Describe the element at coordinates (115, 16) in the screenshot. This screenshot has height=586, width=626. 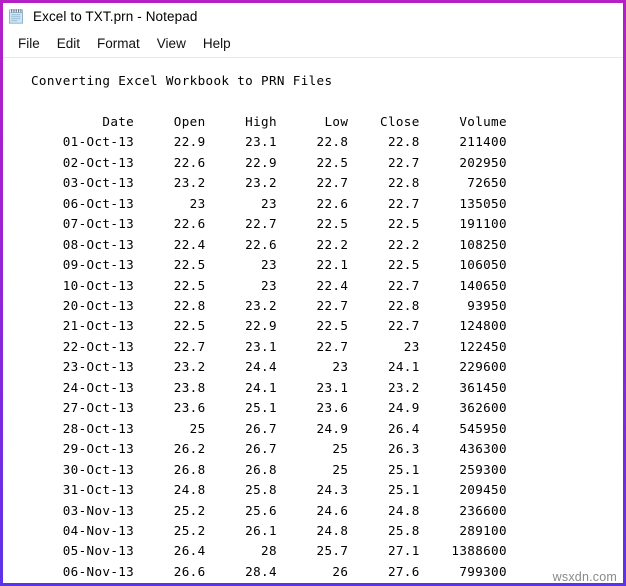
I see `window-title: Excel to TXT.prn - Notepad` at that location.